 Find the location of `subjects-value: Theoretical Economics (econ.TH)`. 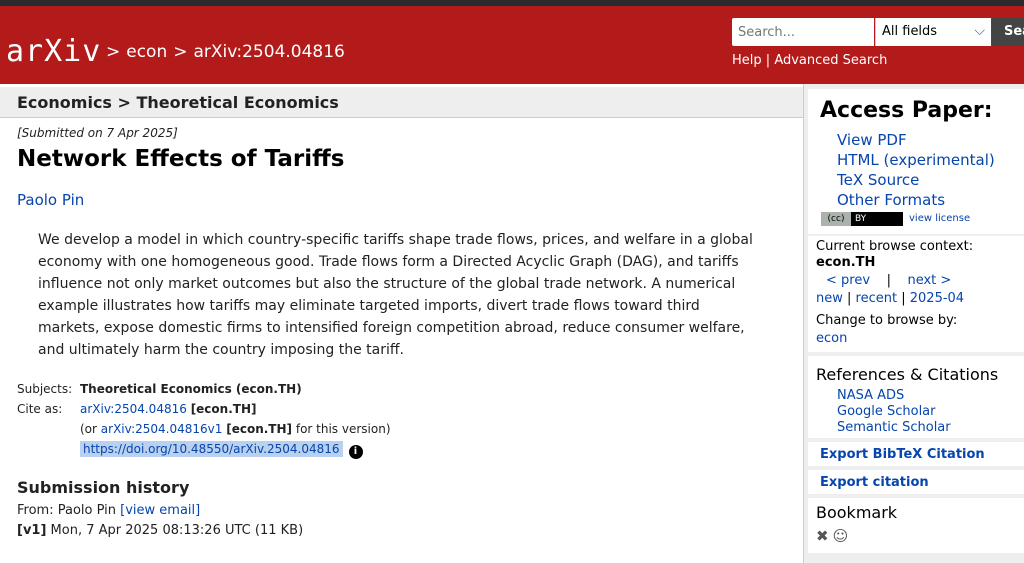

subjects-value: Theoretical Economics (econ.TH) is located at coordinates (191, 389).